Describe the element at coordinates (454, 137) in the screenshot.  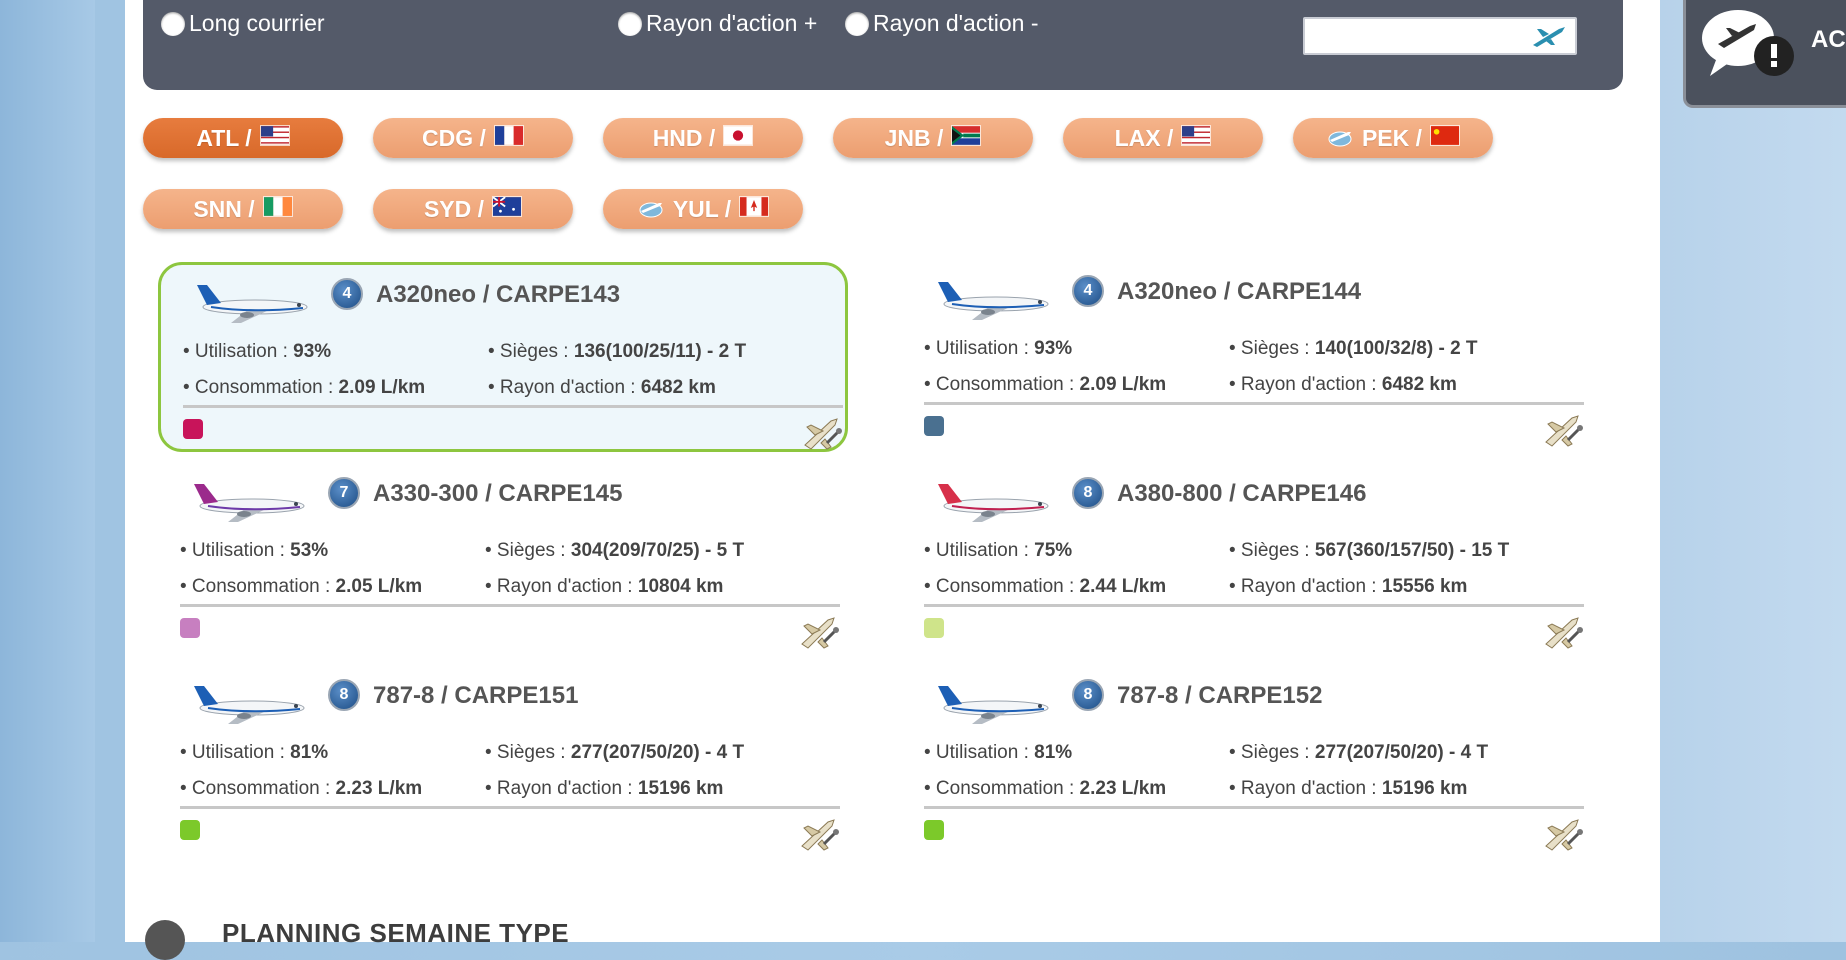
I see `airport-code: CDG /` at that location.